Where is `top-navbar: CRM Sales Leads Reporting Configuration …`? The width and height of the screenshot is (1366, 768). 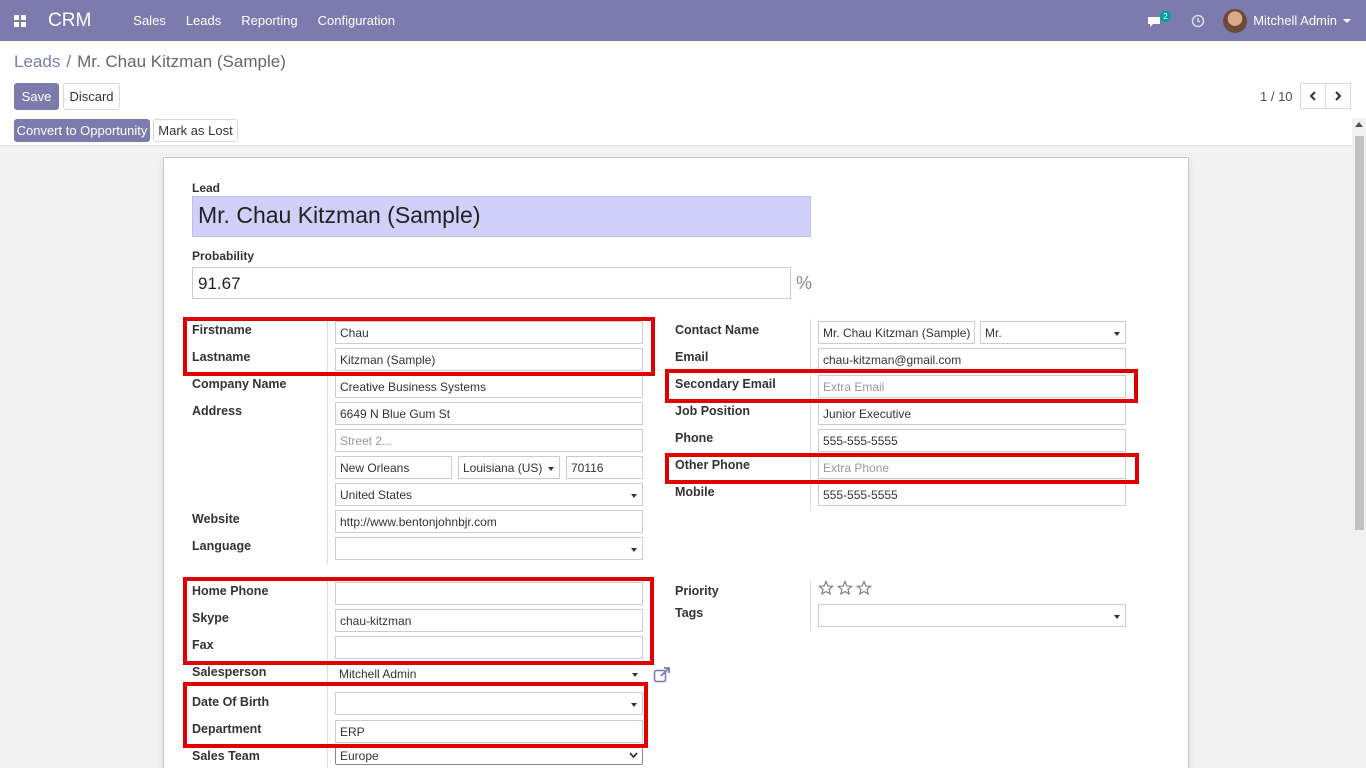 top-navbar: CRM Sales Leads Reporting Configuration … is located at coordinates (683, 20).